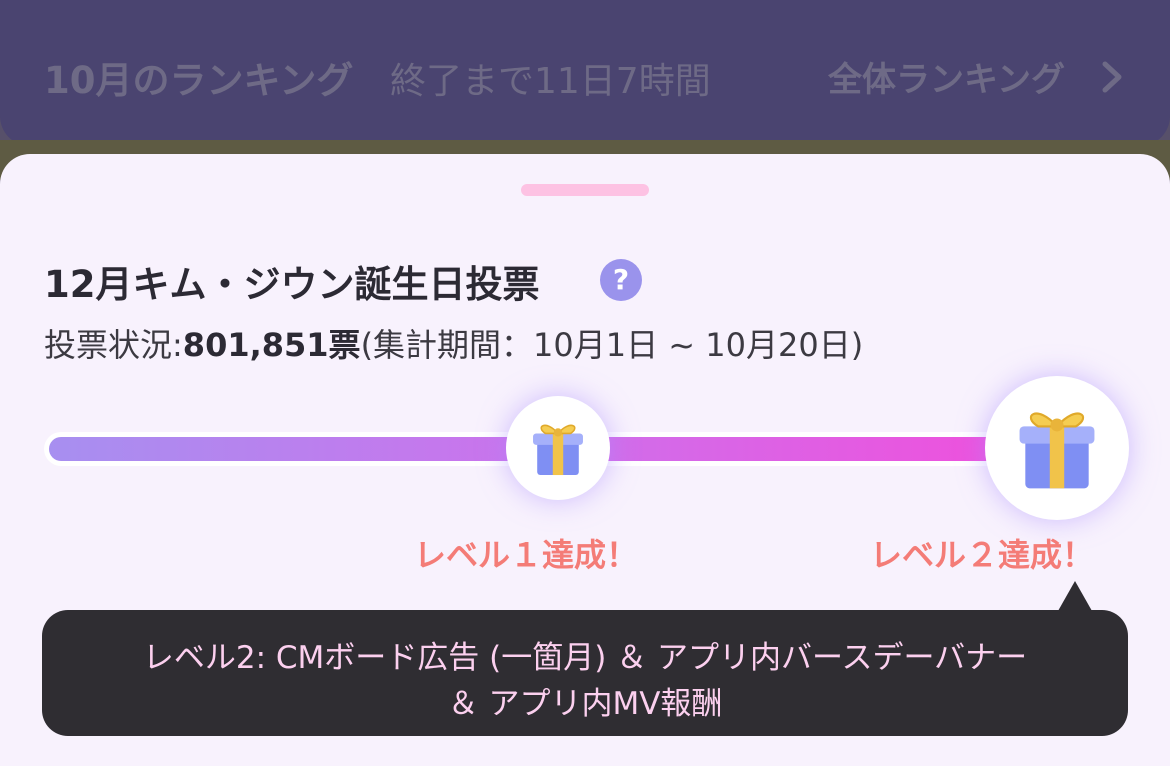 The height and width of the screenshot is (766, 1170). Describe the element at coordinates (1112, 77) in the screenshot. I see `chevron-right-icon` at that location.